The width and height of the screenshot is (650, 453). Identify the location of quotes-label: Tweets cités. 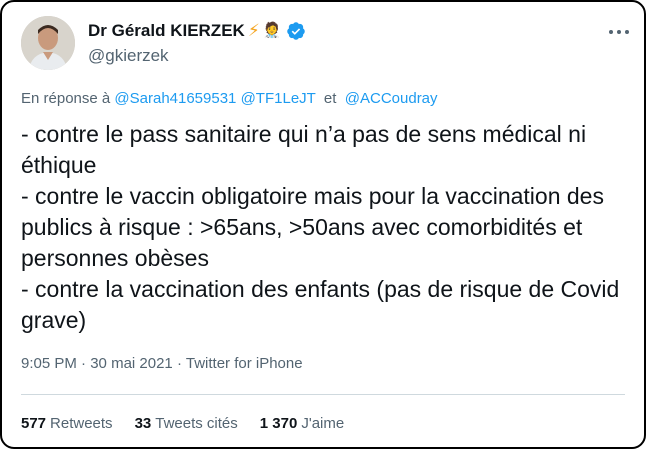
(196, 423).